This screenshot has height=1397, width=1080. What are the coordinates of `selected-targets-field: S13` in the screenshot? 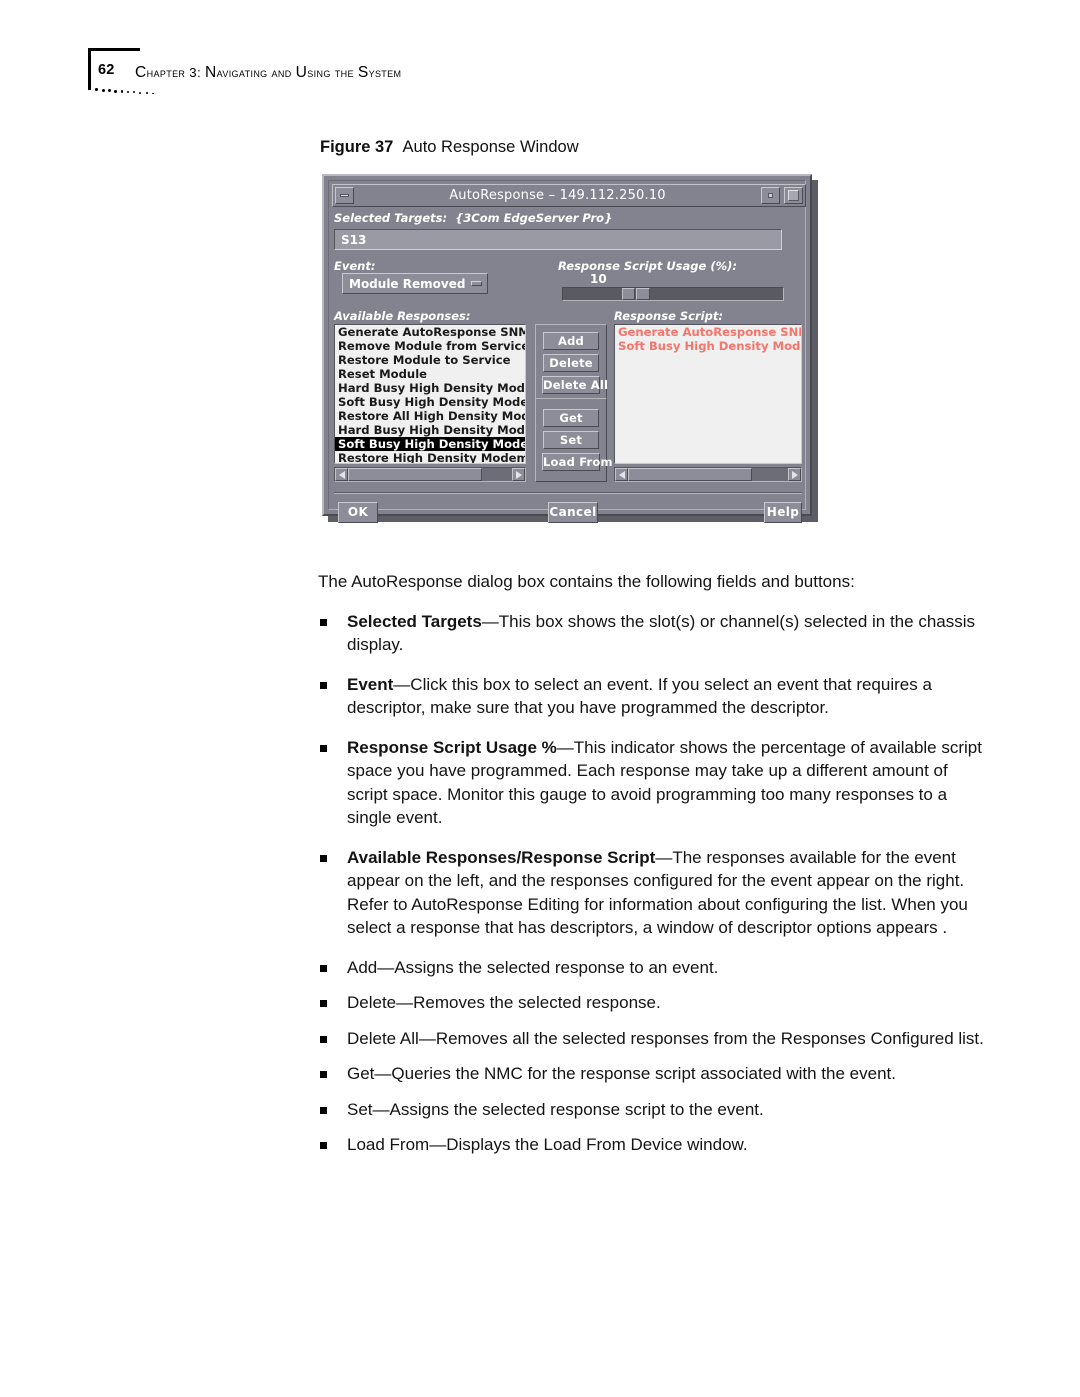 It's located at (558, 239).